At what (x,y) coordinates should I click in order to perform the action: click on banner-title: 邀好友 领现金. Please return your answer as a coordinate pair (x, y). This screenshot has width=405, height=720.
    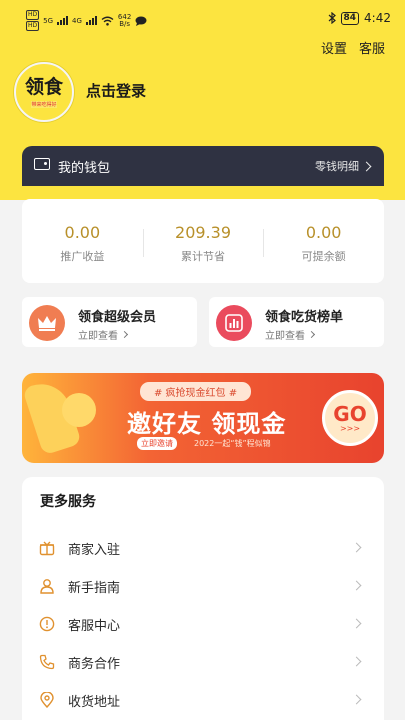
    Looking at the image, I should click on (207, 424).